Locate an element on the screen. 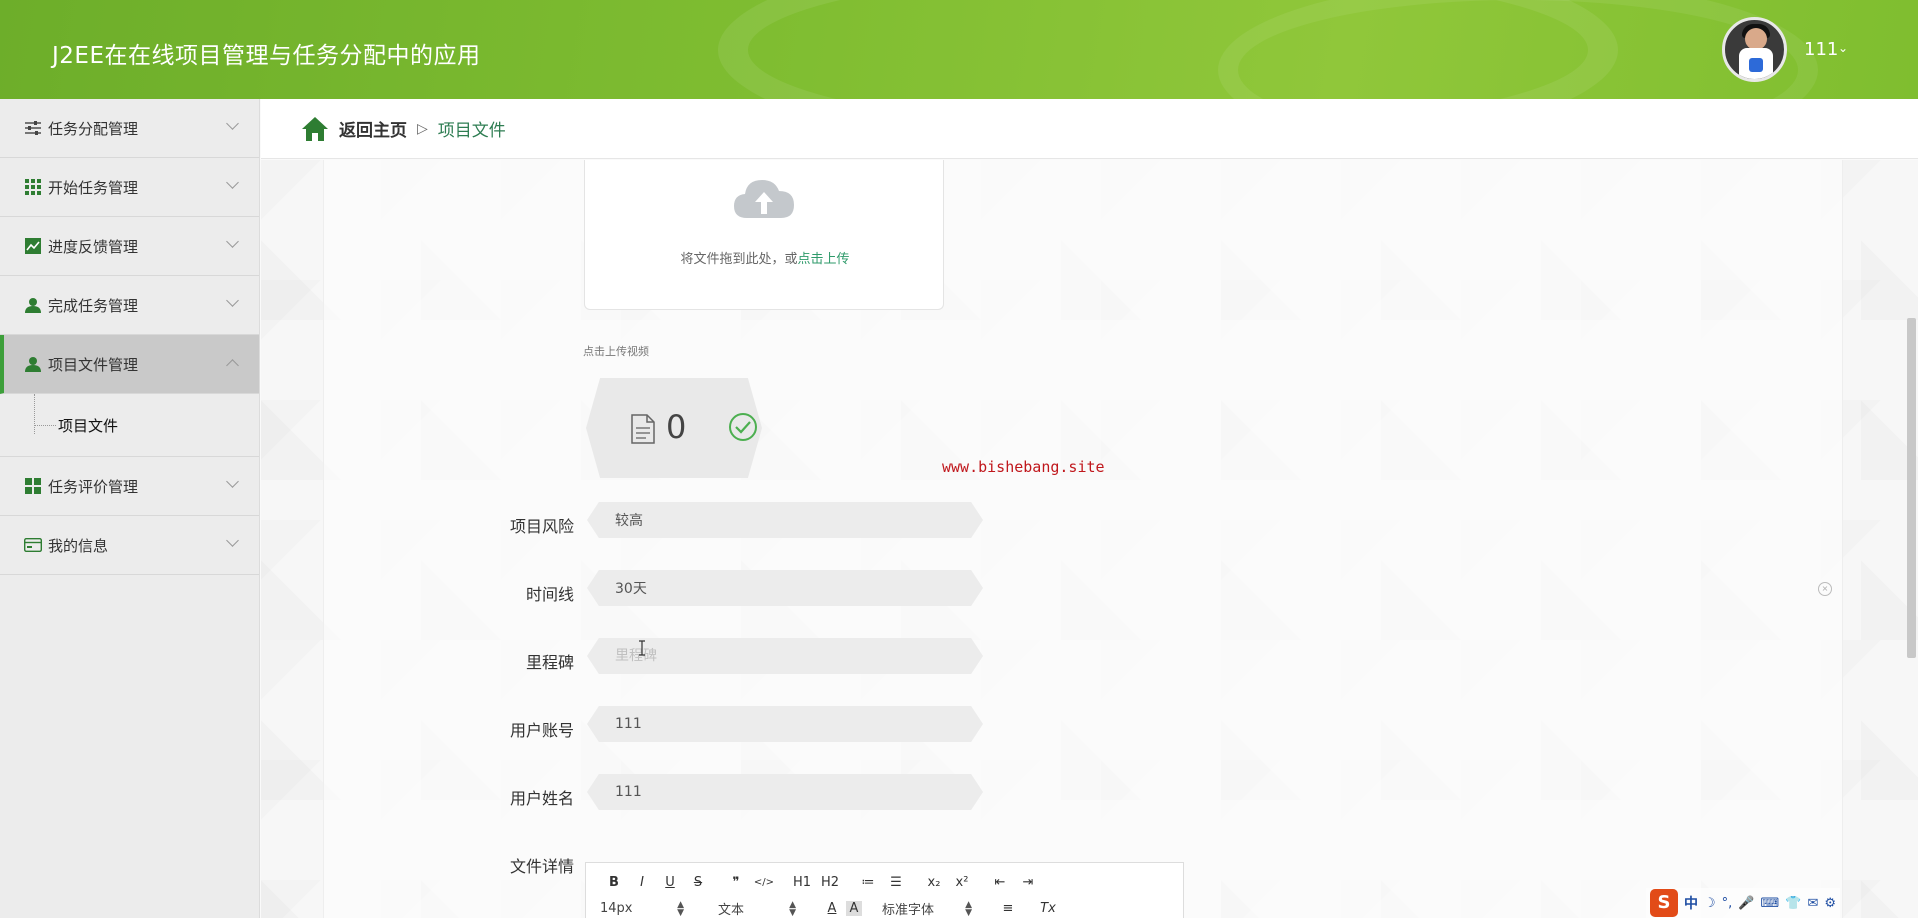 This screenshot has height=918, width=1918. ime-logo-icon: S is located at coordinates (1664, 903).